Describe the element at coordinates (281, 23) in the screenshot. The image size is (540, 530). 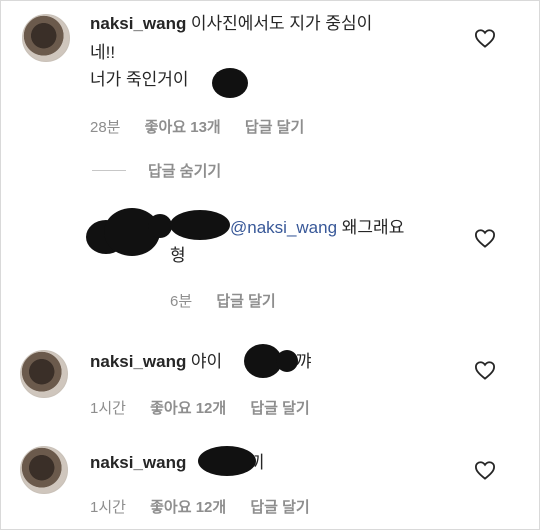
I see `comment-text: 이사진에서도 지가 중심이` at that location.